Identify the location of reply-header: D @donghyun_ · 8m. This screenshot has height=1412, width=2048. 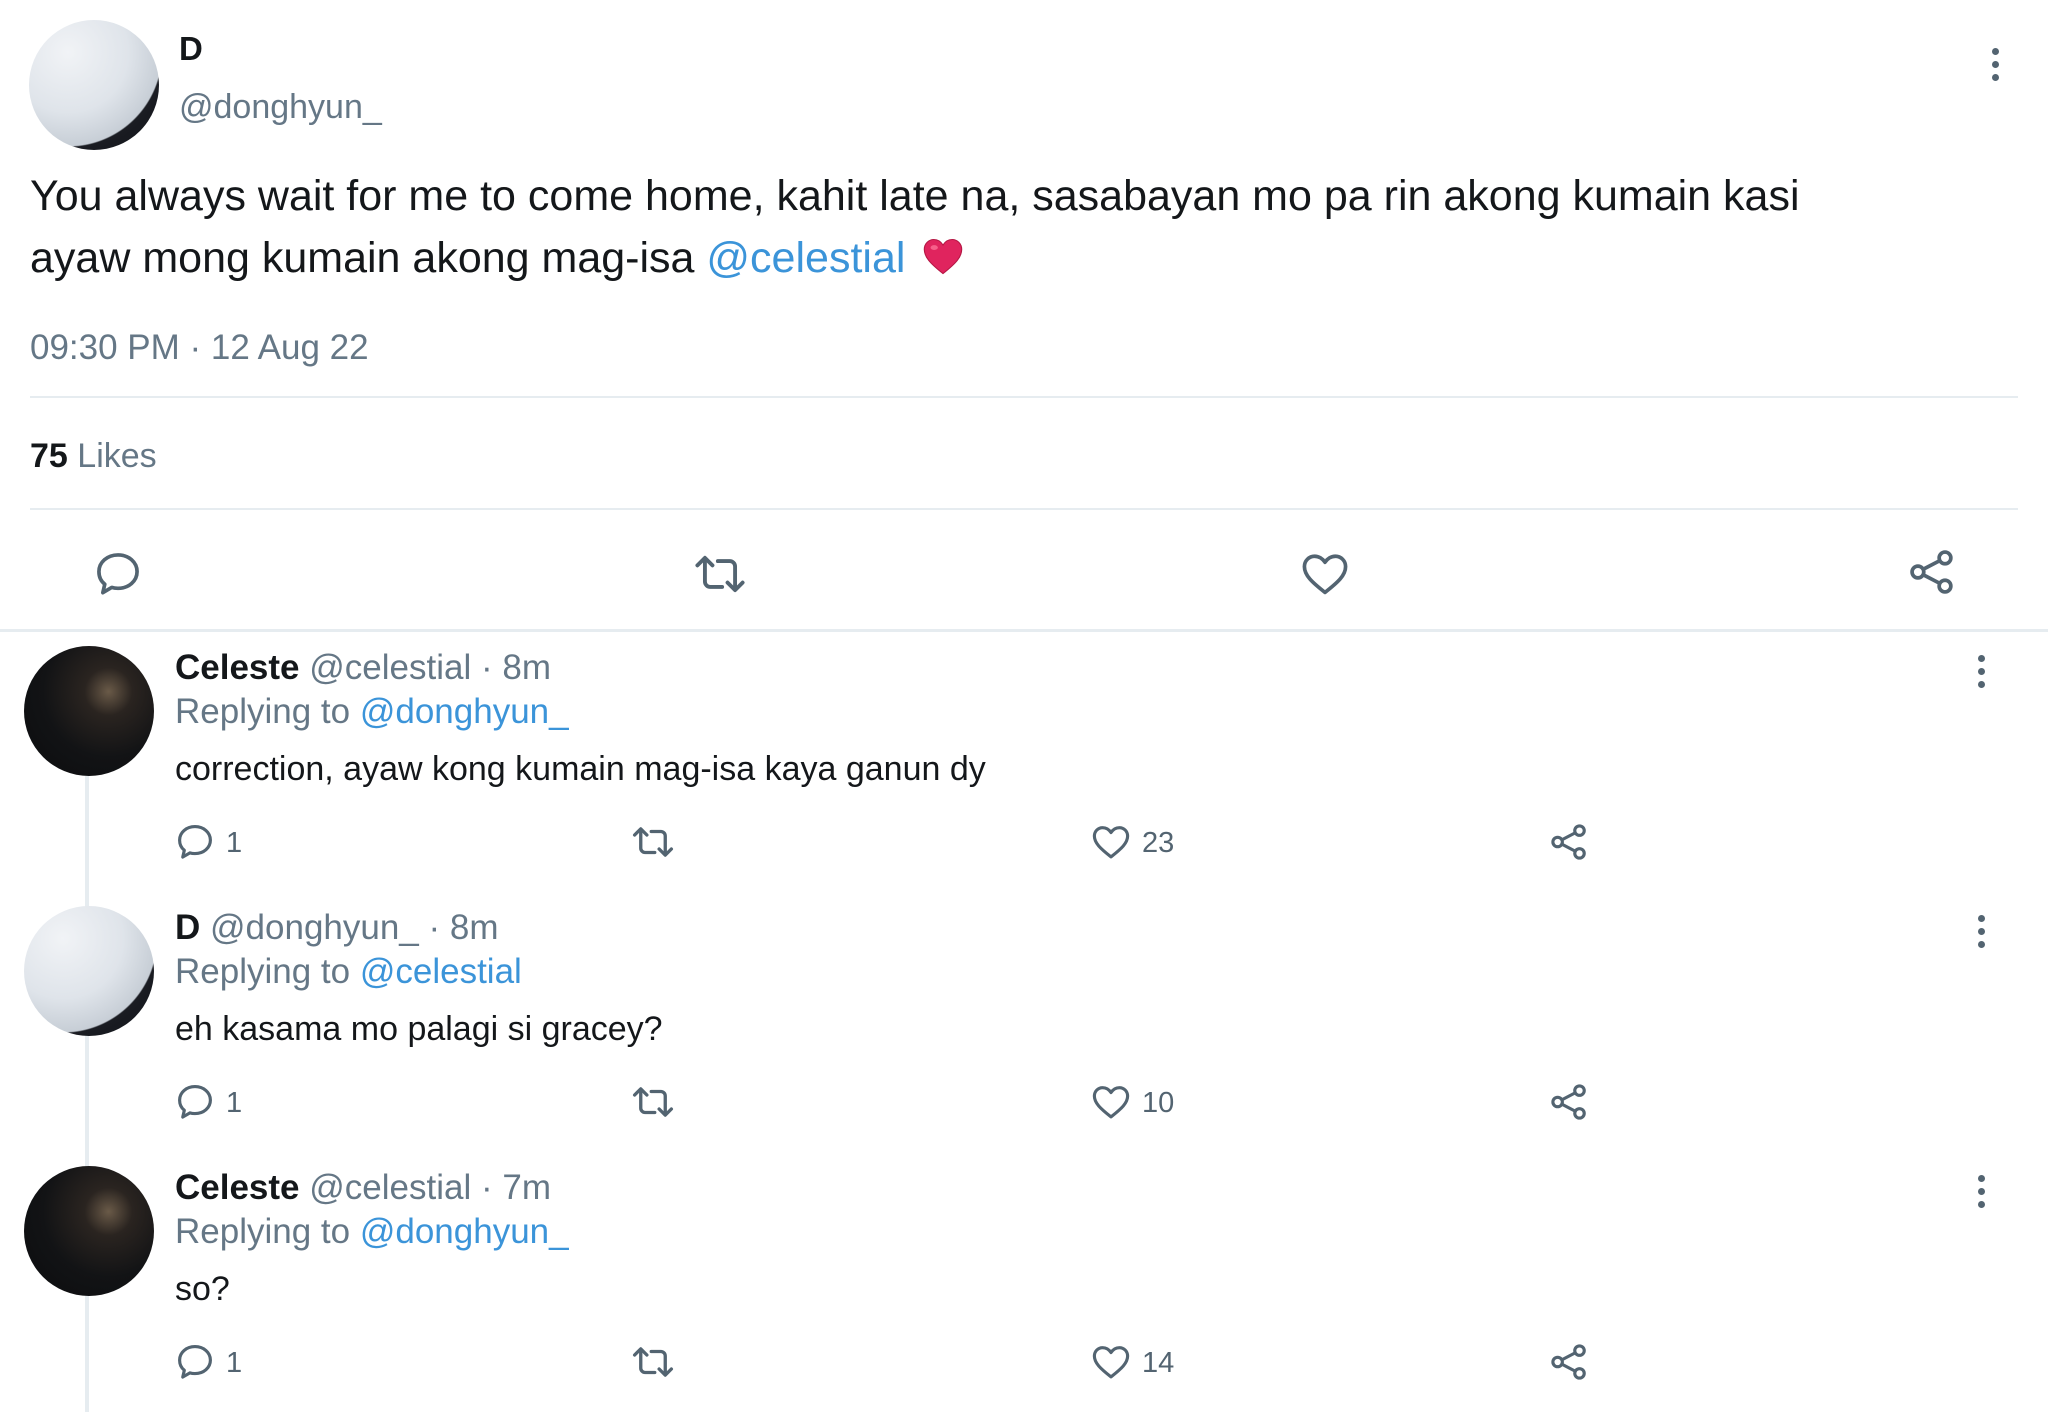
(337, 928).